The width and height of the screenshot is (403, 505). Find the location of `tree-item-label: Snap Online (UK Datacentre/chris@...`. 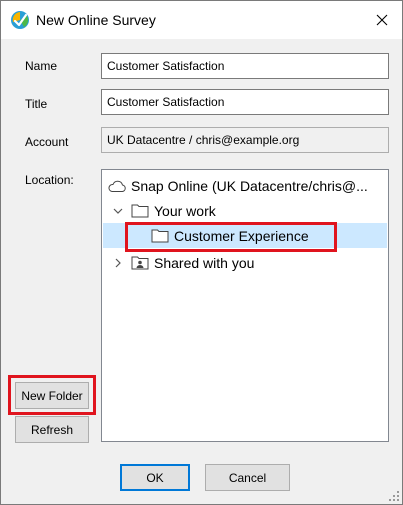

tree-item-label: Snap Online (UK Datacentre/chris@... is located at coordinates (249, 185).